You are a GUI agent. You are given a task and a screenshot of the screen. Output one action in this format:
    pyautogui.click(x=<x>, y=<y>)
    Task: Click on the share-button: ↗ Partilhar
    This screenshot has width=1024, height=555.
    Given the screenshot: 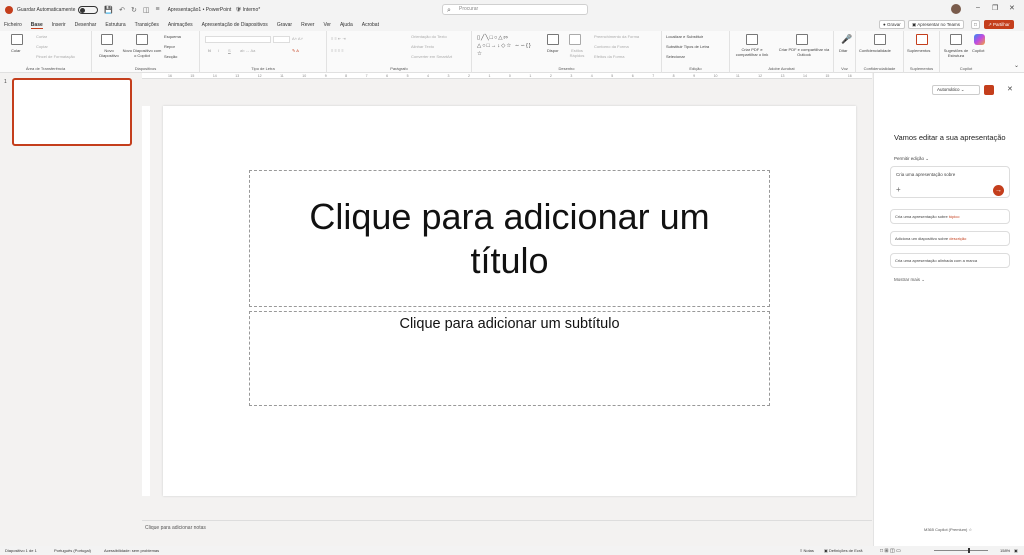 What is the action you would take?
    pyautogui.click(x=999, y=24)
    